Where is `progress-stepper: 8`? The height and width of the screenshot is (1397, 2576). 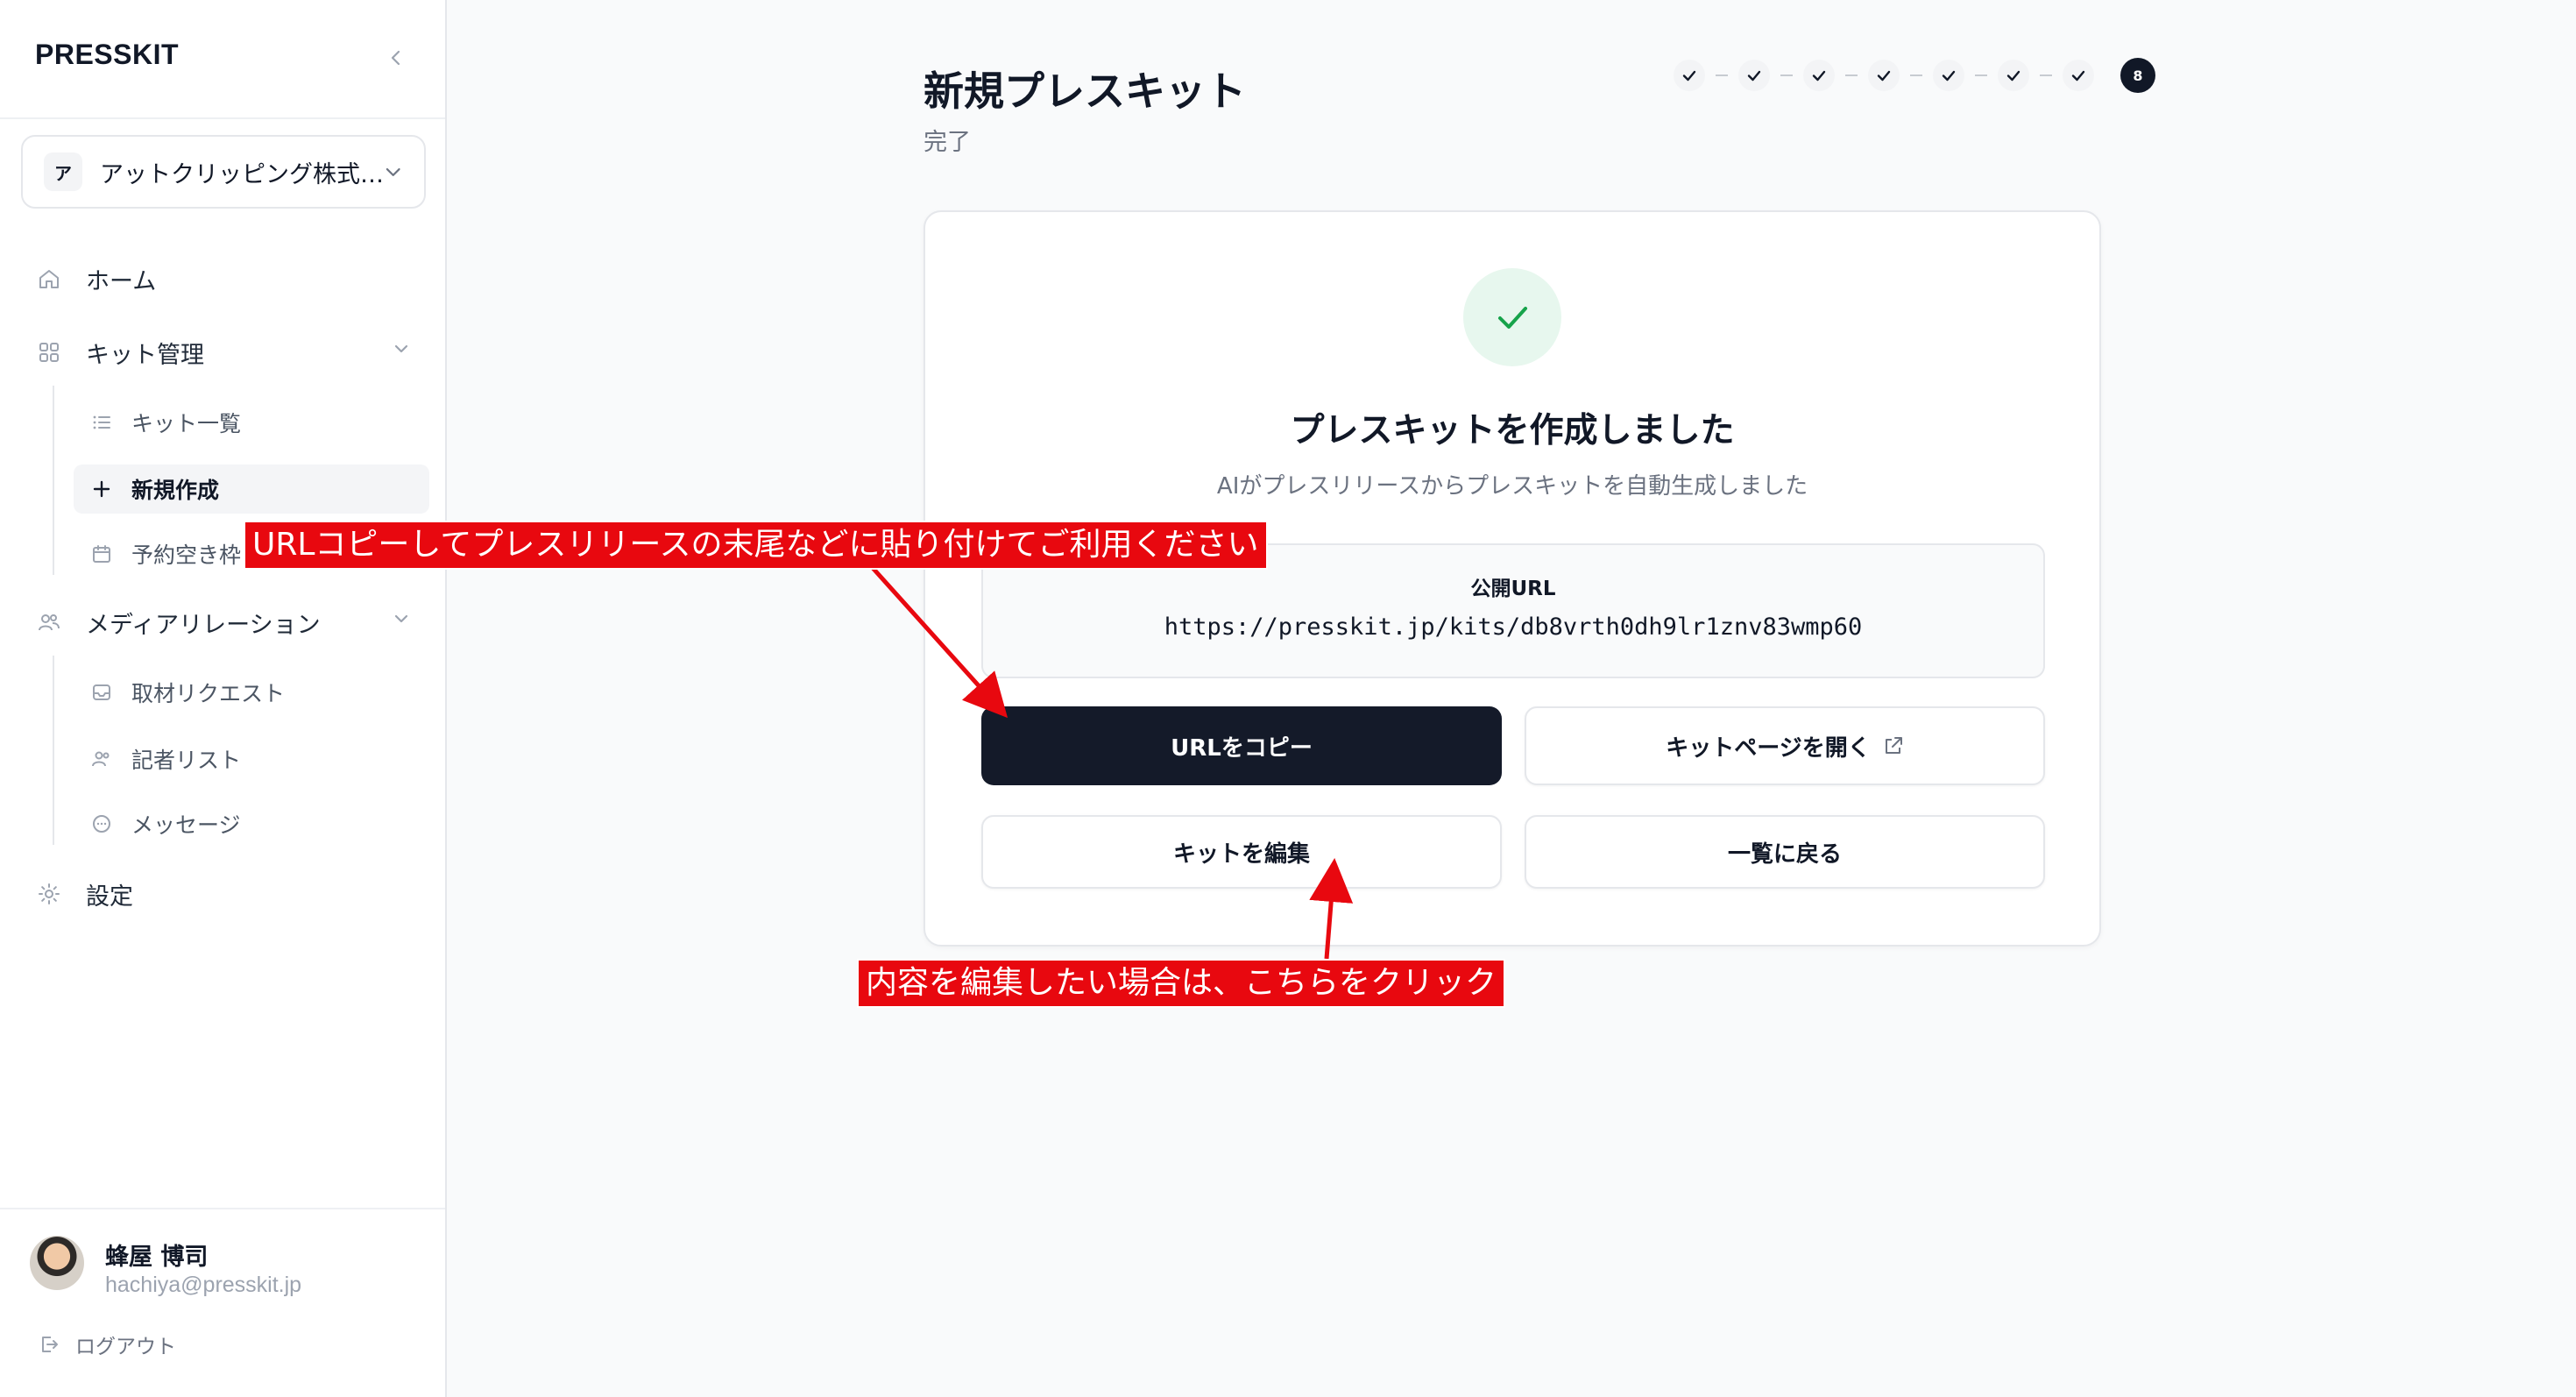 progress-stepper: 8 is located at coordinates (1914, 76).